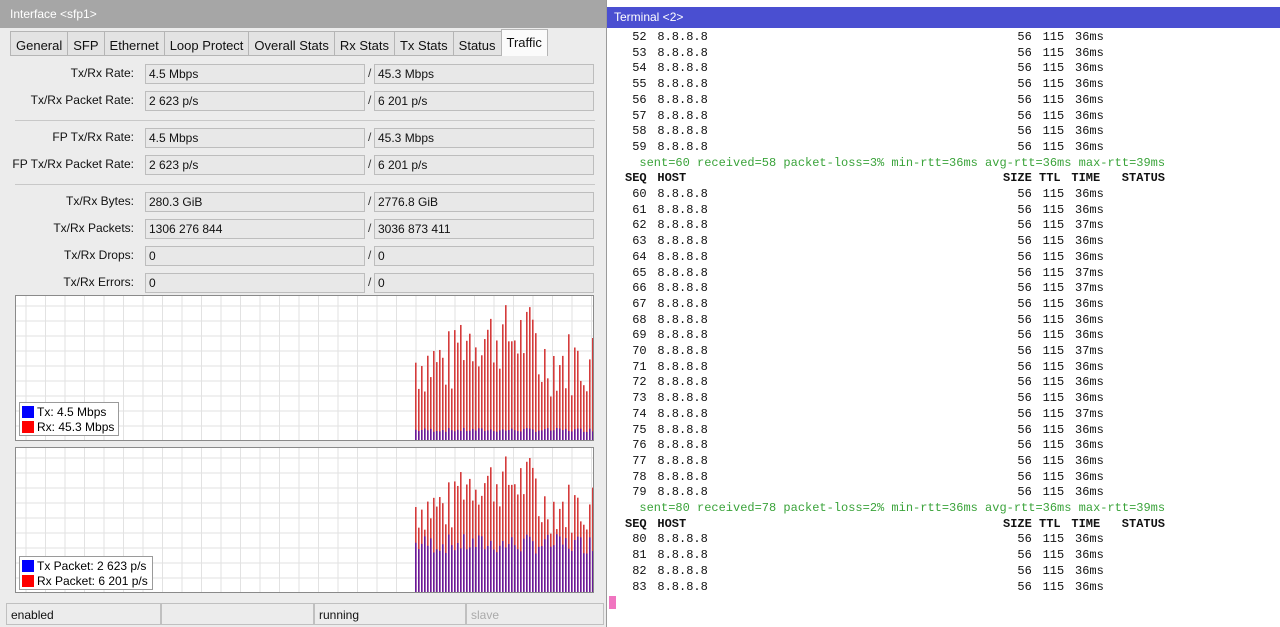  I want to click on tx-errors-field: 0, so click(255, 283).